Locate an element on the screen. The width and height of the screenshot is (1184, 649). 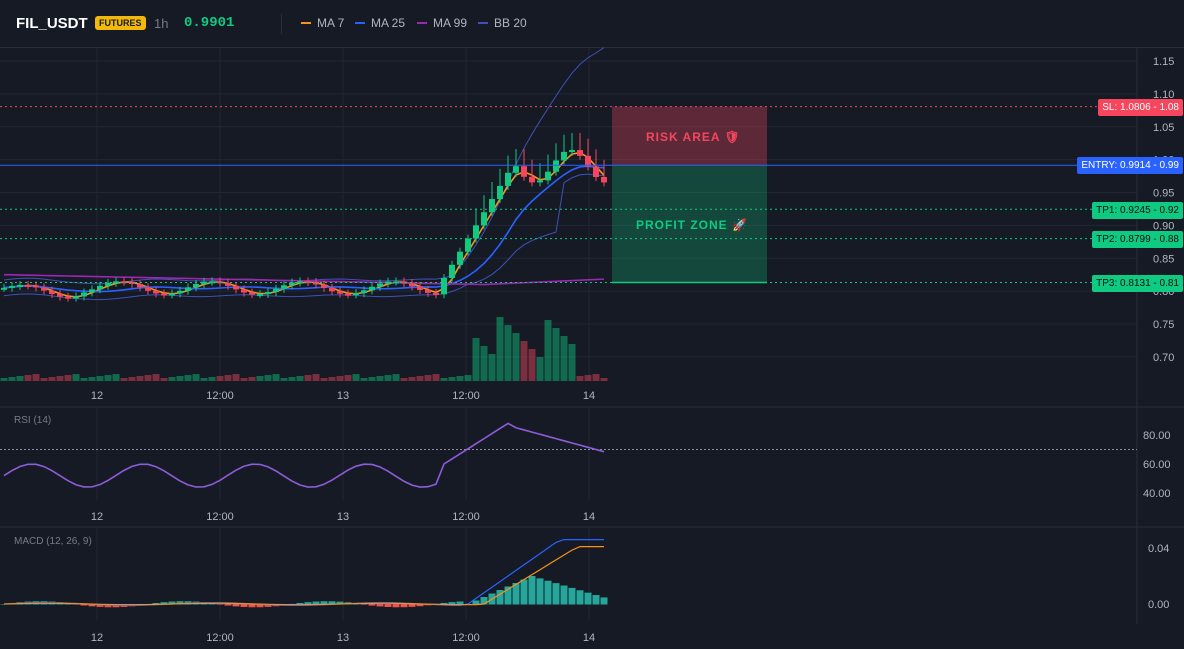
tp1-price-tag: TP1: 0.9245 - 0.92 is located at coordinates (1137, 210).